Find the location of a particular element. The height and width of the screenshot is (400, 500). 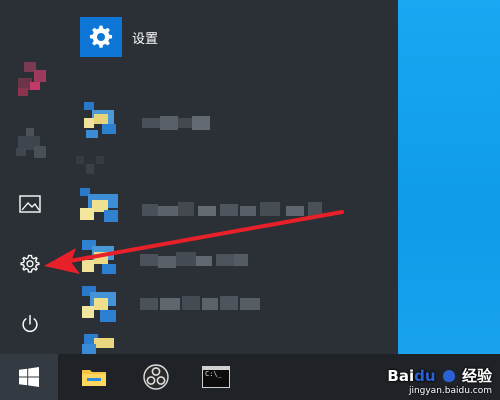

watermark-brand: Baidu 经验 is located at coordinates (439, 376).